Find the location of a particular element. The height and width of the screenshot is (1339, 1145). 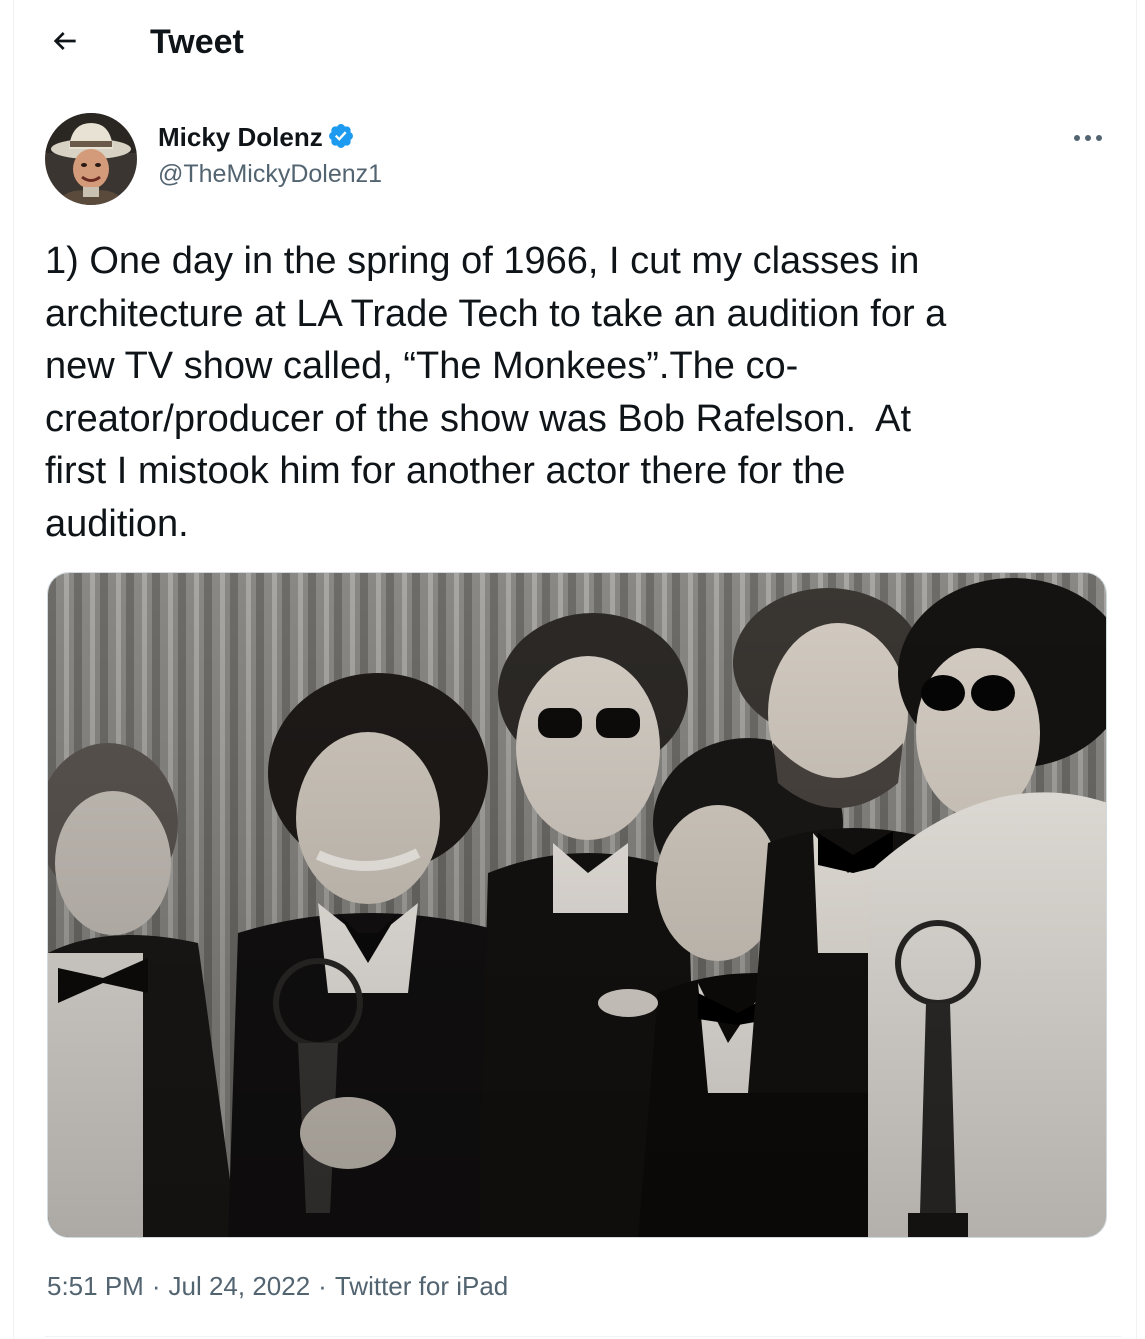

page-header: Tweet is located at coordinates (575, 43).